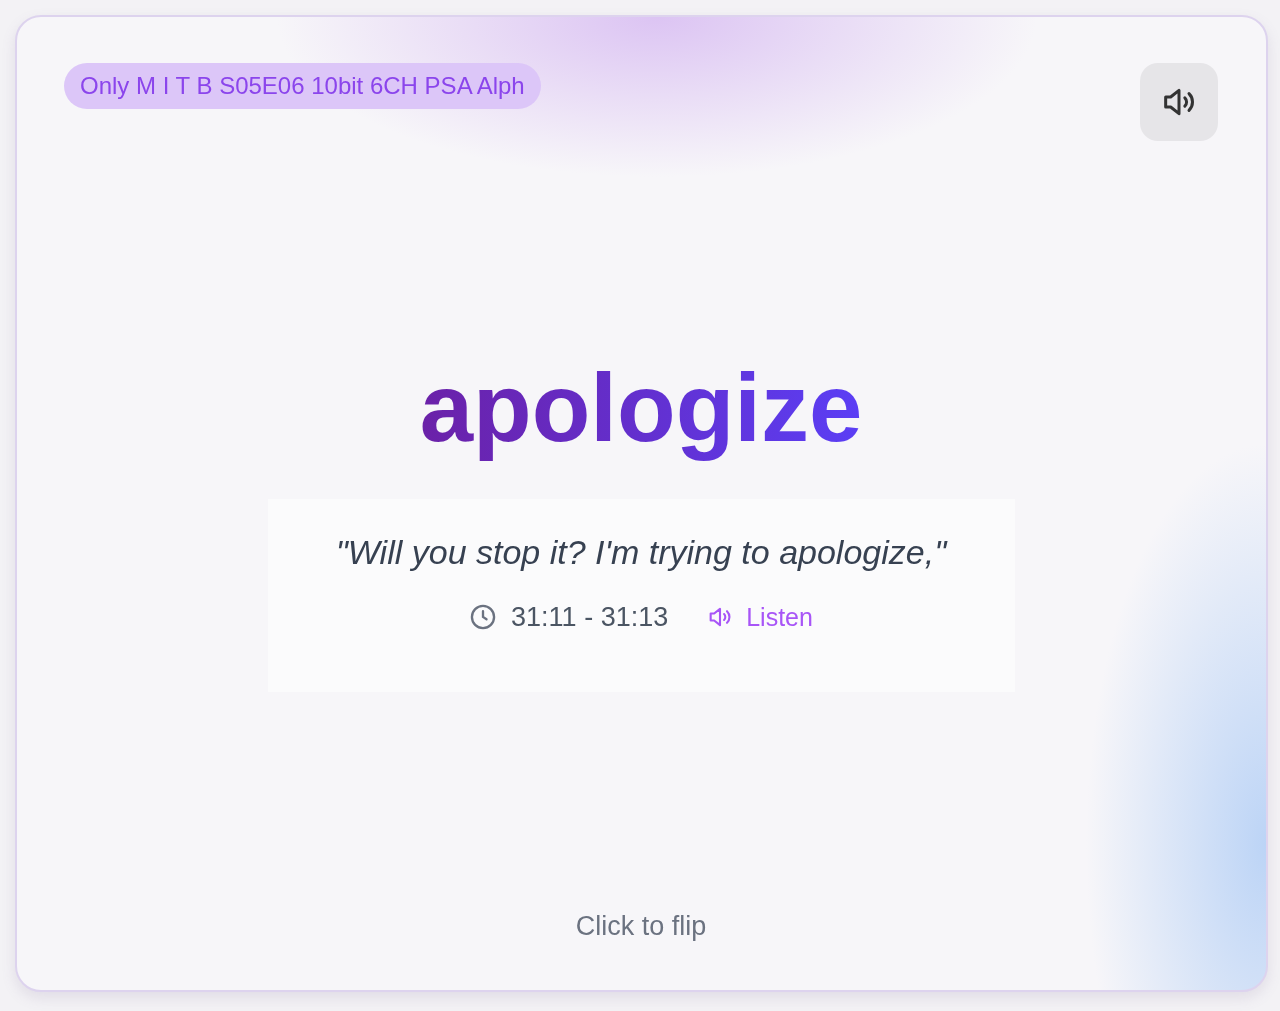  I want to click on listen-link: Listen, so click(759, 617).